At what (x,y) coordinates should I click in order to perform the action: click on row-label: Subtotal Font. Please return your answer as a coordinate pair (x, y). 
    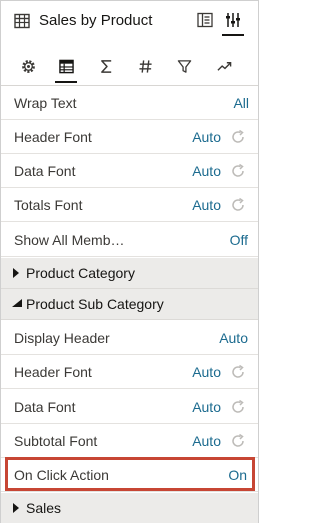
    Looking at the image, I should click on (56, 441).